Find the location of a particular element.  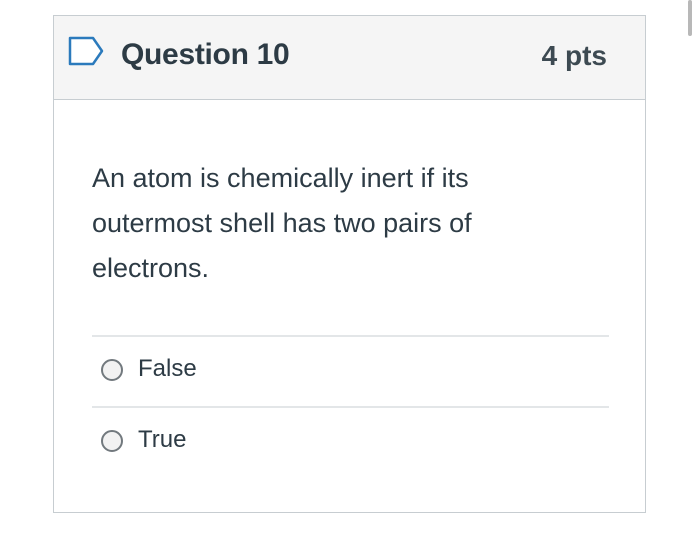

answer-option-true: True is located at coordinates (350, 442).